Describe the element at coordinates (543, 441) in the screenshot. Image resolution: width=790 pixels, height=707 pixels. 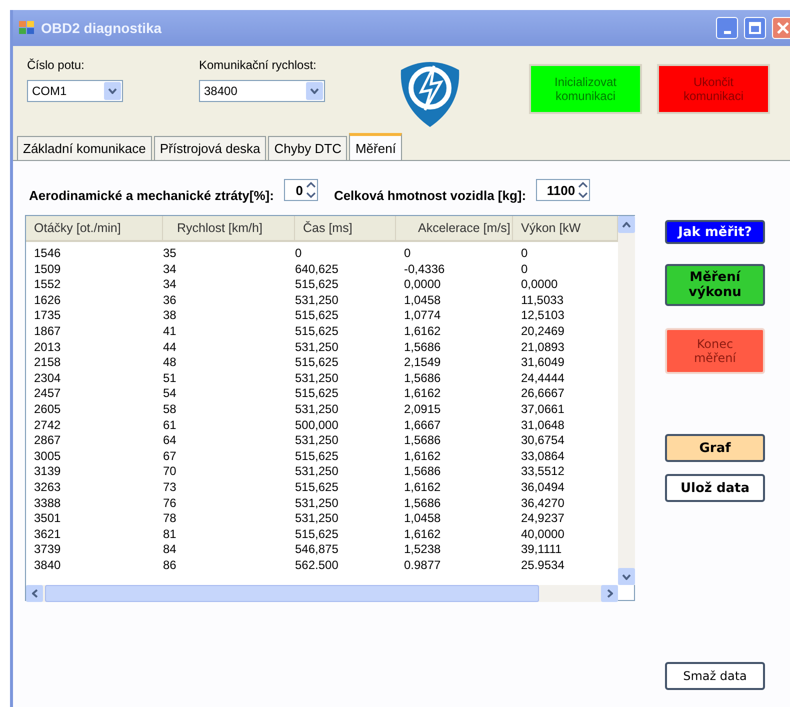
I see `table-cell-text: 30,6754` at that location.